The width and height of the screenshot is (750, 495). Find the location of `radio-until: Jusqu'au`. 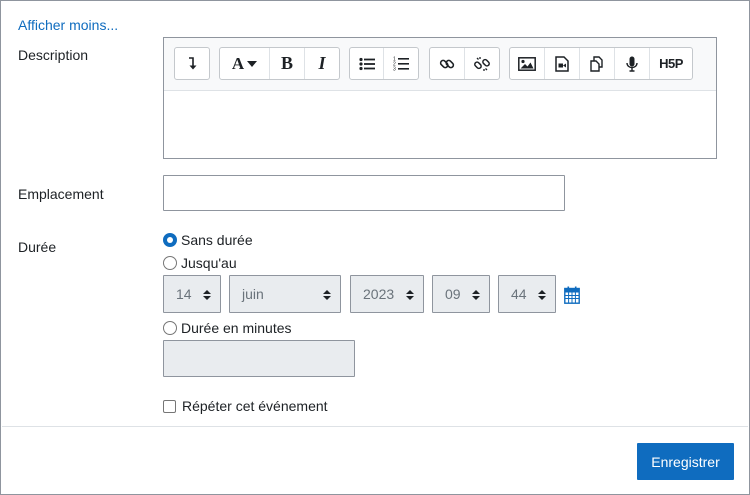

radio-until: Jusqu'au is located at coordinates (200, 263).